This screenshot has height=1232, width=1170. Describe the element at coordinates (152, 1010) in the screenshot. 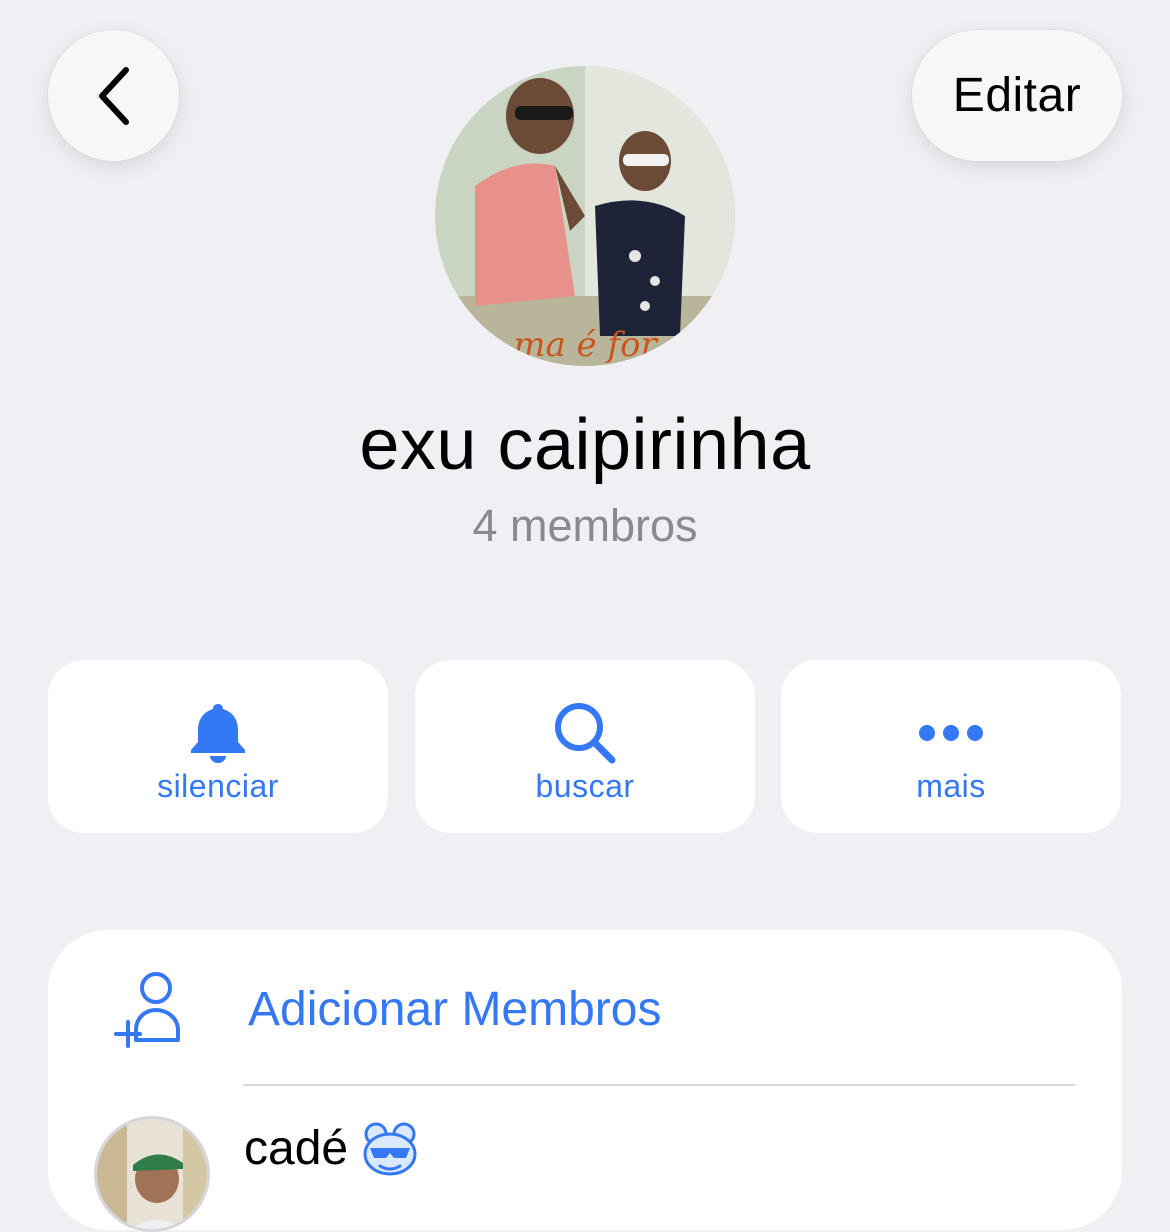

I see `add-person-icon` at that location.